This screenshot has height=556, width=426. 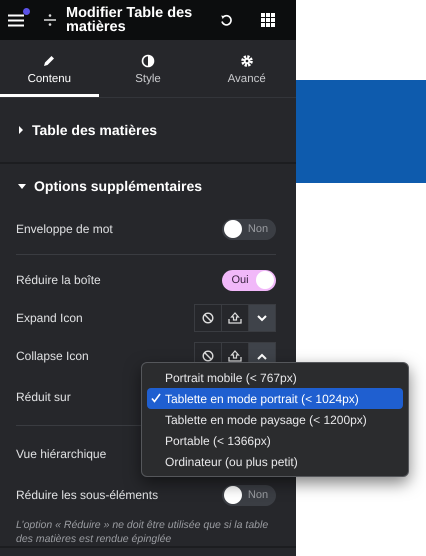 I want to click on menu-option: Ordinateur (ou plus petit), so click(x=275, y=461).